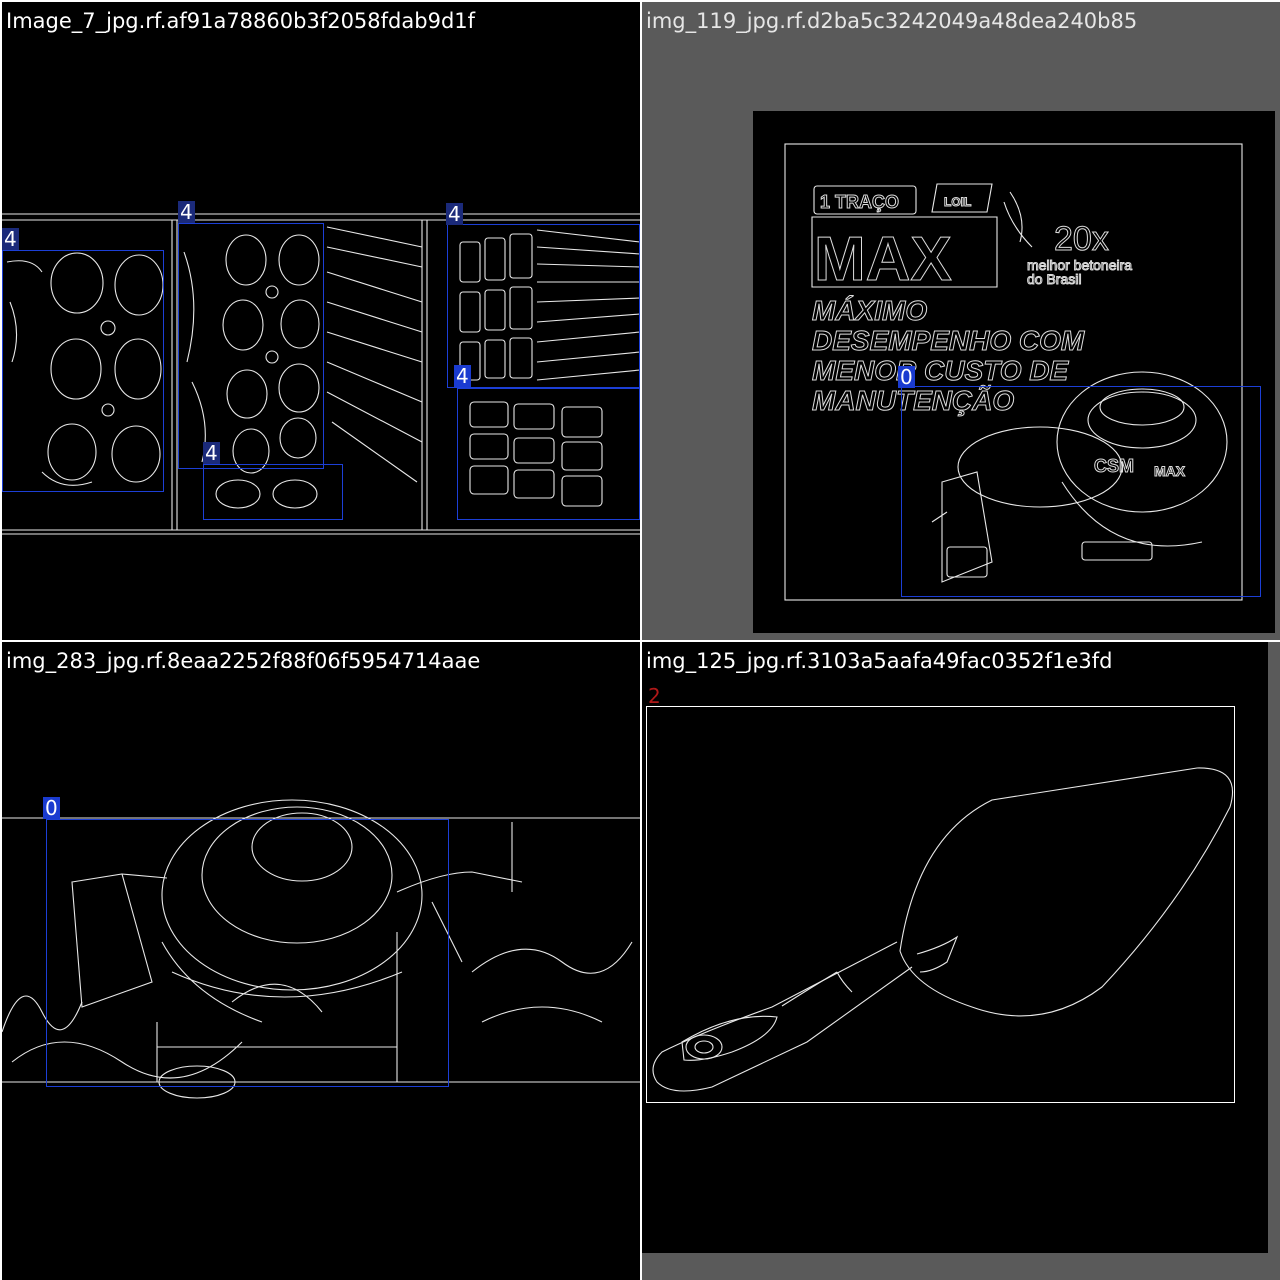 This screenshot has width=1280, height=1280. What do you see at coordinates (83, 371) in the screenshot?
I see `bbox-left-brick` at bounding box center [83, 371].